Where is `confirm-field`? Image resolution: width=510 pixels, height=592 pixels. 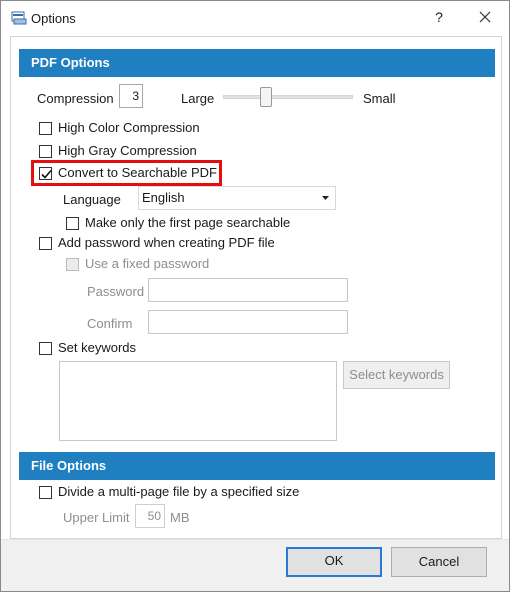 confirm-field is located at coordinates (248, 322).